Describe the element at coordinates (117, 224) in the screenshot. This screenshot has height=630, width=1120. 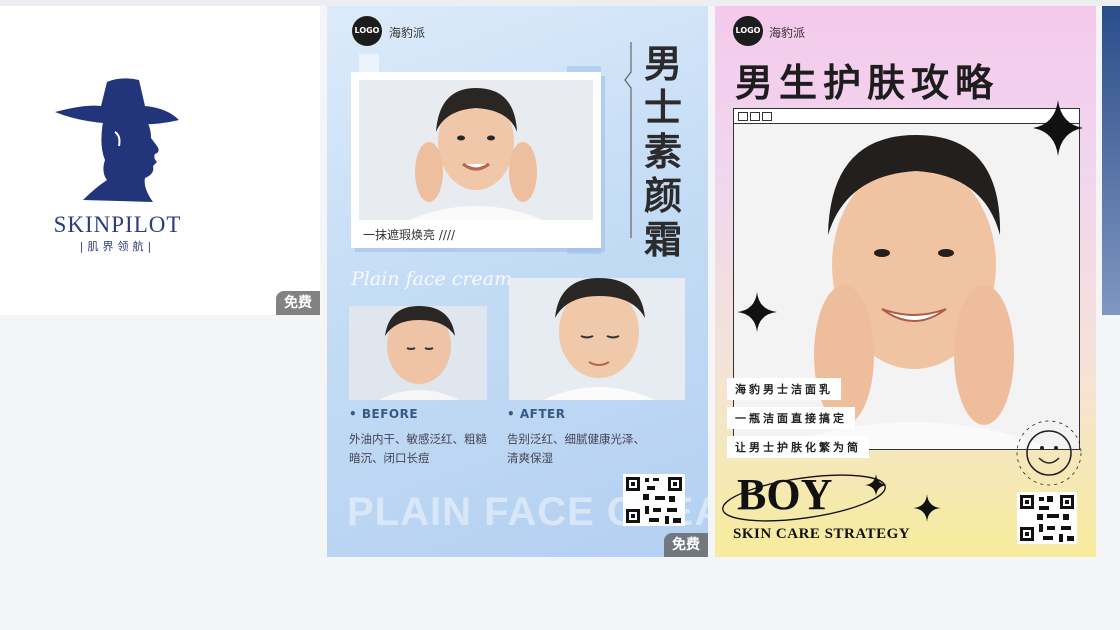
I see `brand-name: SKINPILOT` at that location.